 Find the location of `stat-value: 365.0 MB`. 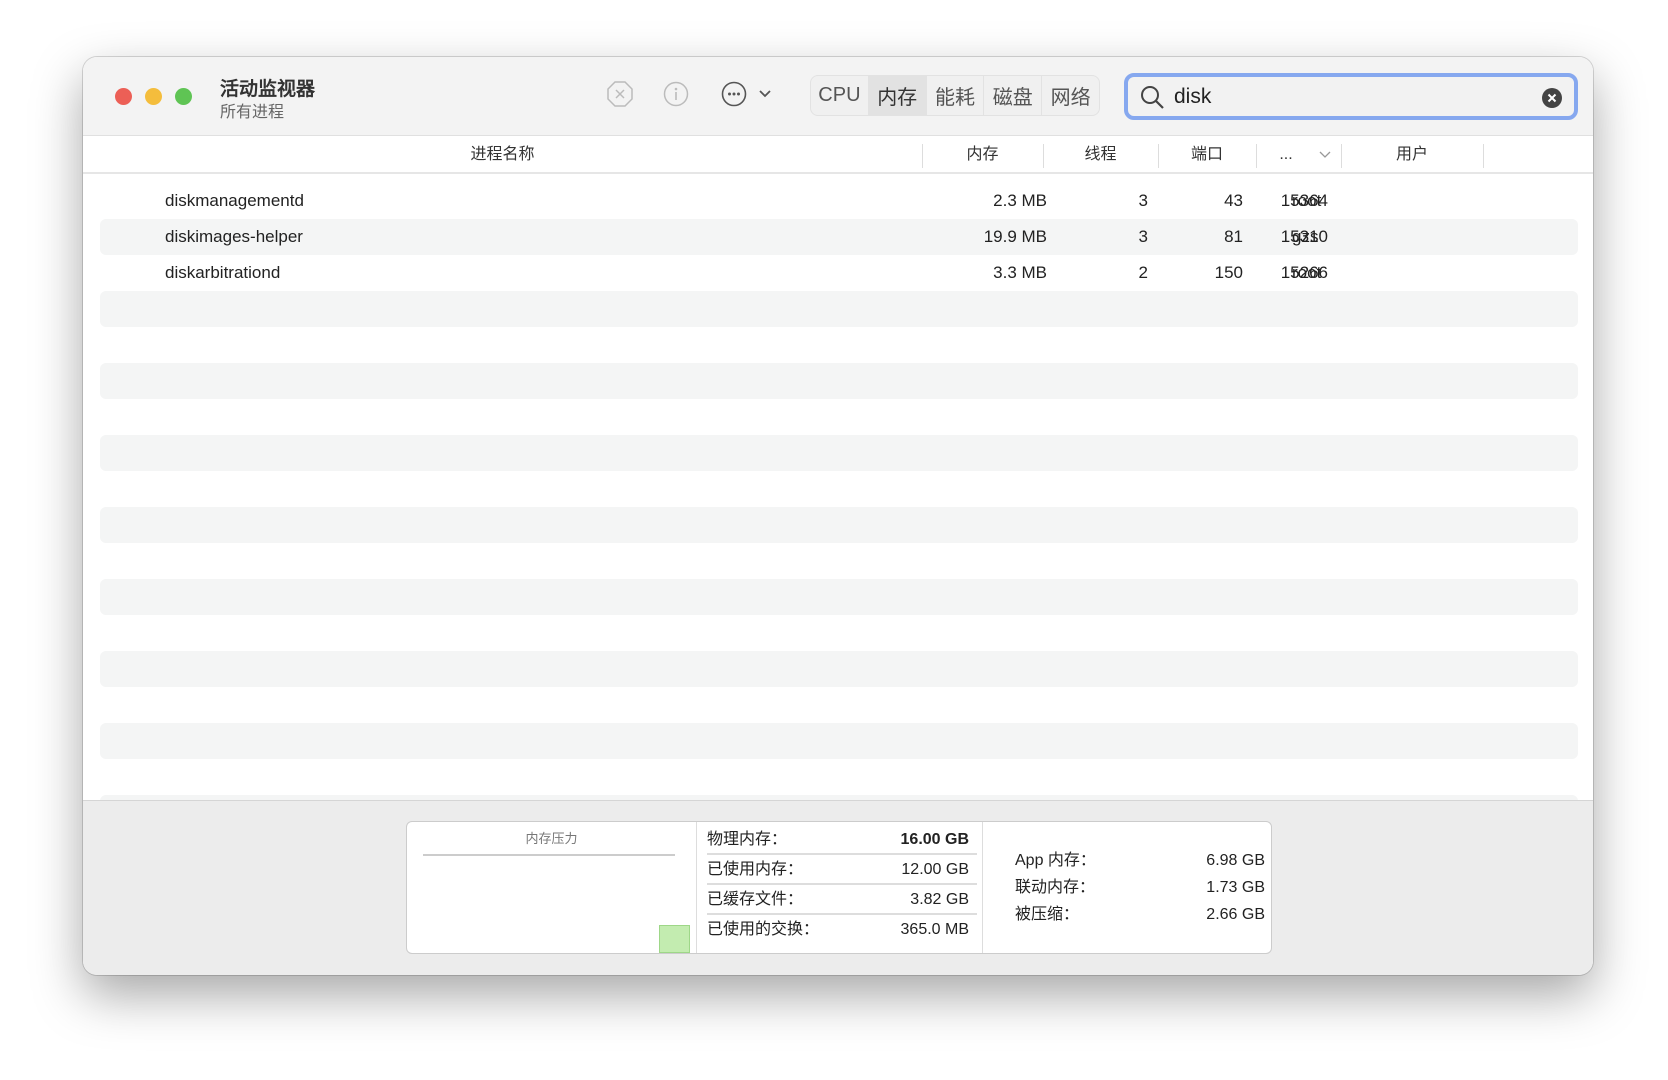

stat-value: 365.0 MB is located at coordinates (934, 929).